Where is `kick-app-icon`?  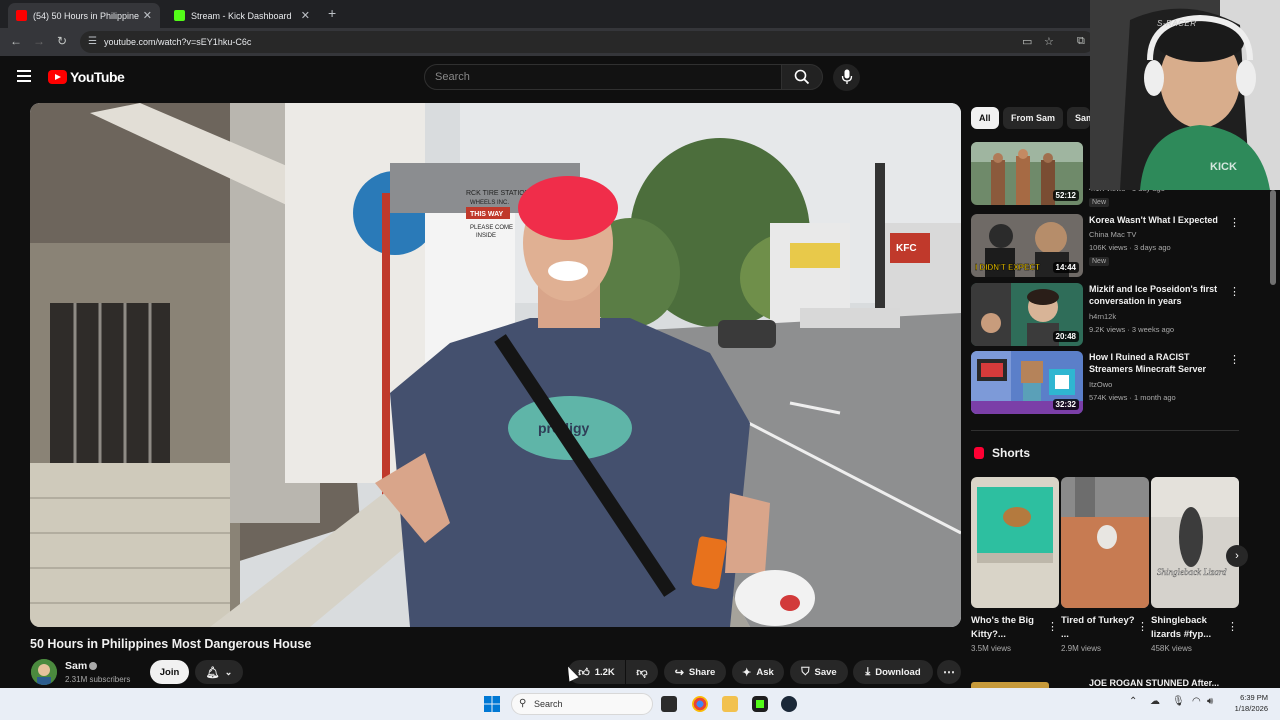
kick-app-icon is located at coordinates (760, 704).